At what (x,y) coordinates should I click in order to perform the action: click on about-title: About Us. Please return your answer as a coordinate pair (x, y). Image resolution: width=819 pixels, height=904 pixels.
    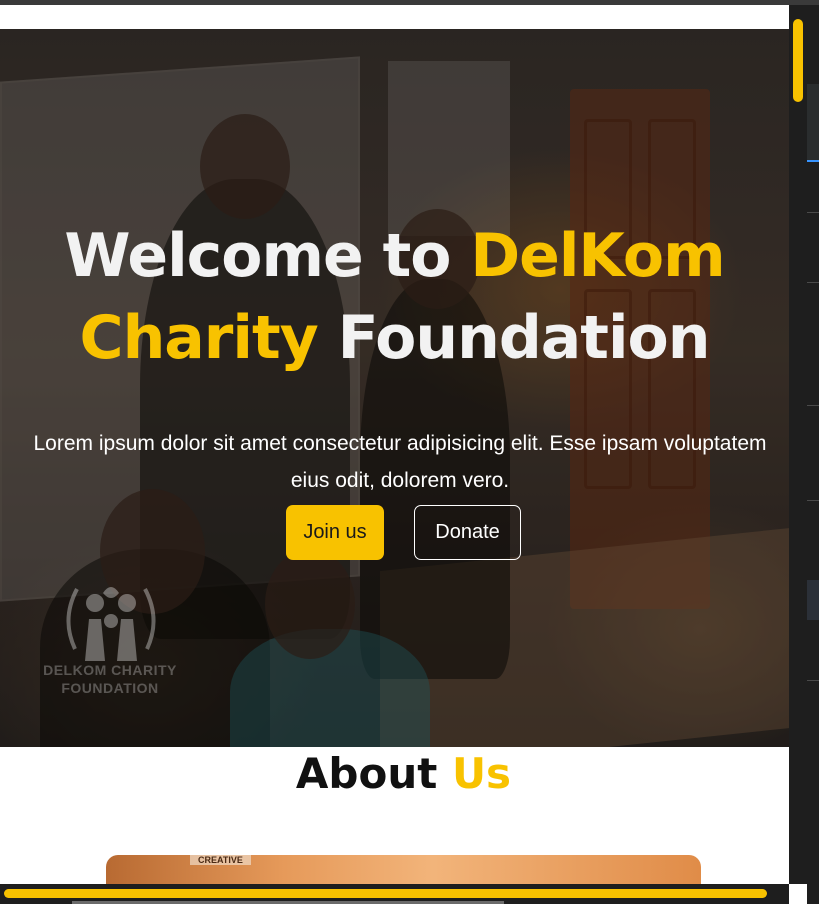
    Looking at the image, I should click on (403, 774).